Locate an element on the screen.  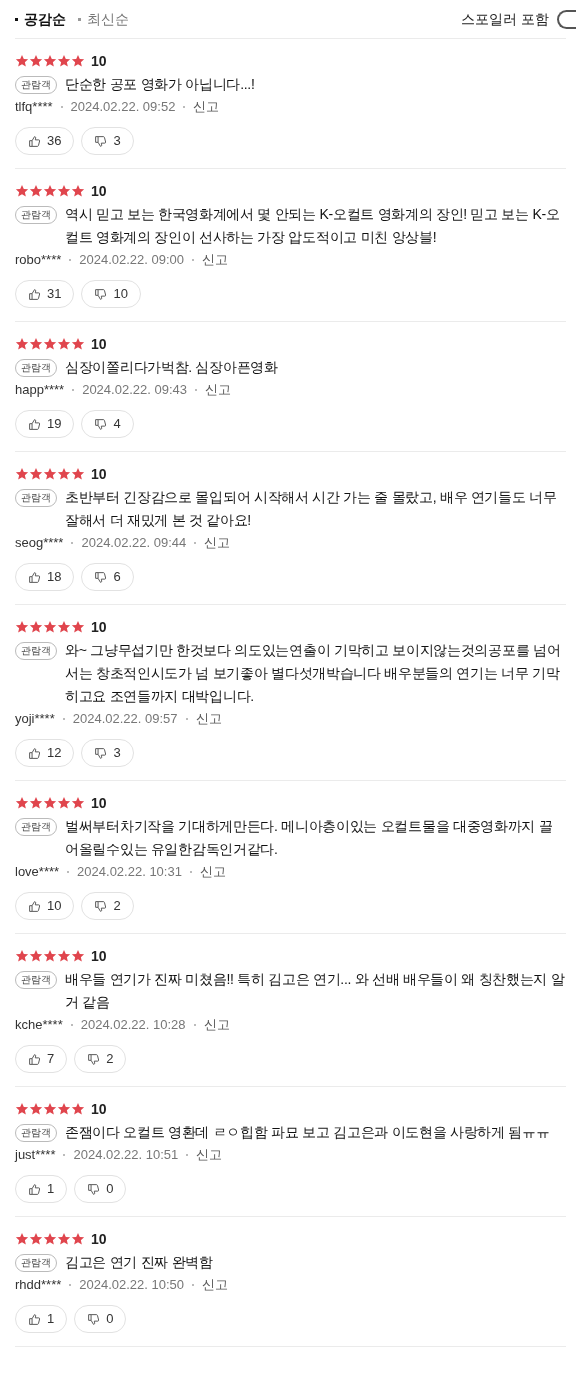
review-date: 2024.02.22. 09:52 is located at coordinates (123, 107).